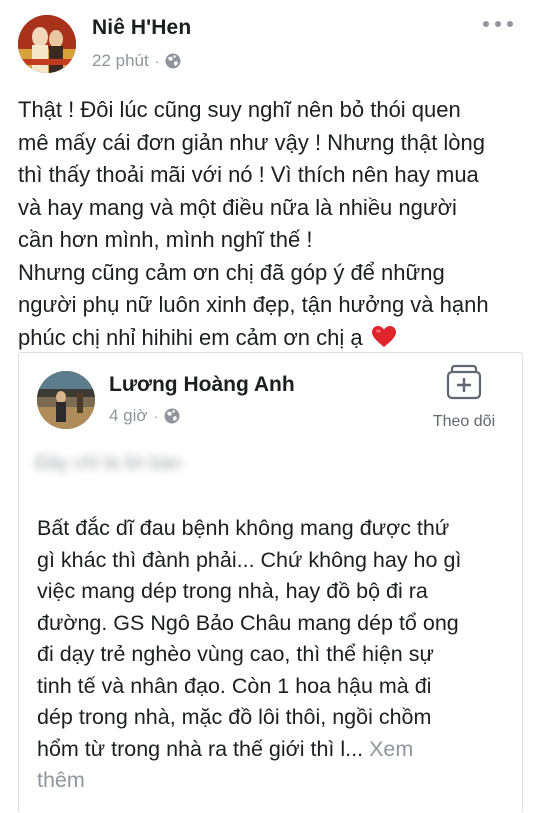 This screenshot has height=813, width=539. I want to click on post-author-name: Niê H'Hen, so click(141, 28).